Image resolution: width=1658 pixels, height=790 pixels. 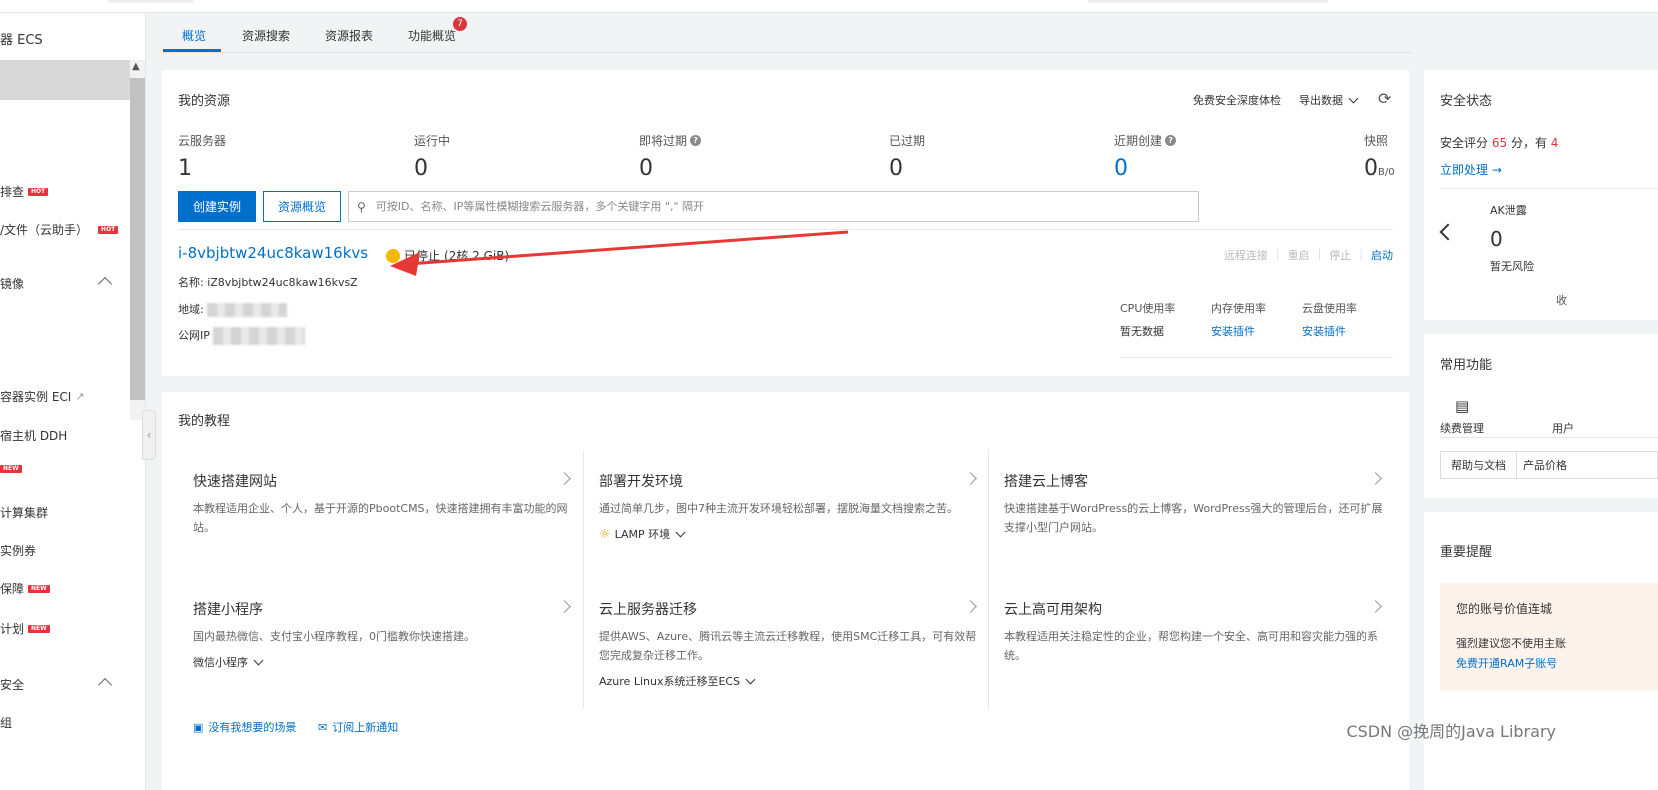 I want to click on sidebar-item-label: 计算集群, so click(x=24, y=513).